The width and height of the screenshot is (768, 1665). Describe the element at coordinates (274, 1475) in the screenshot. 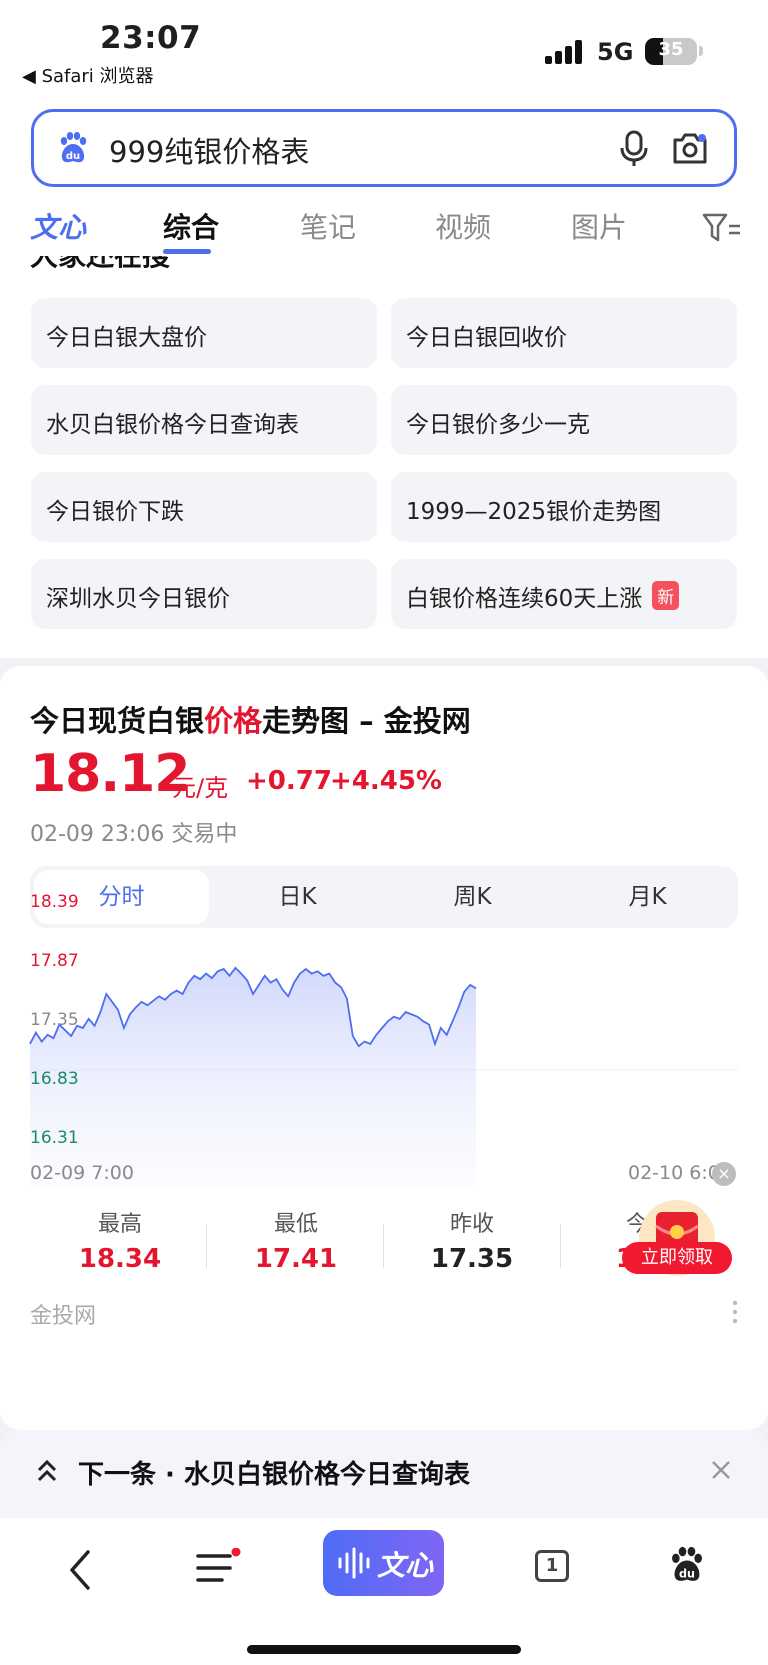

I see `next-result-label: 下一条 · 水贝白银价格今日查询表` at that location.